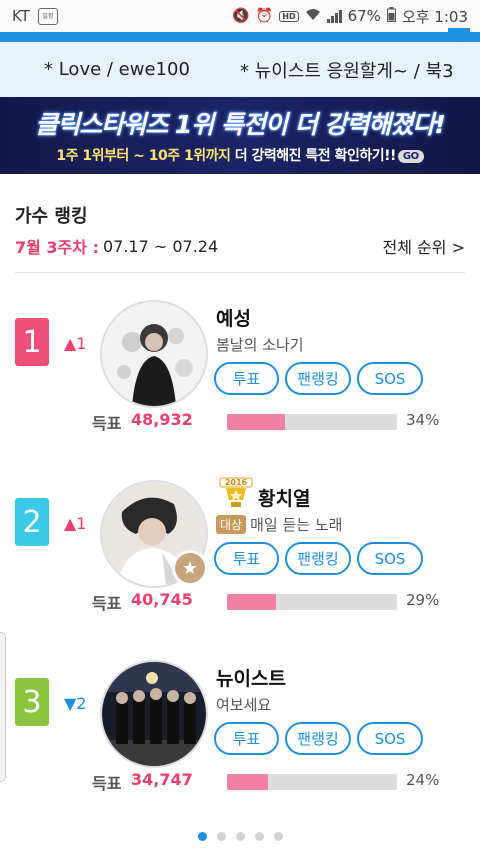 Image resolution: width=480 pixels, height=853 pixels. I want to click on header-accent-bar, so click(240, 37).